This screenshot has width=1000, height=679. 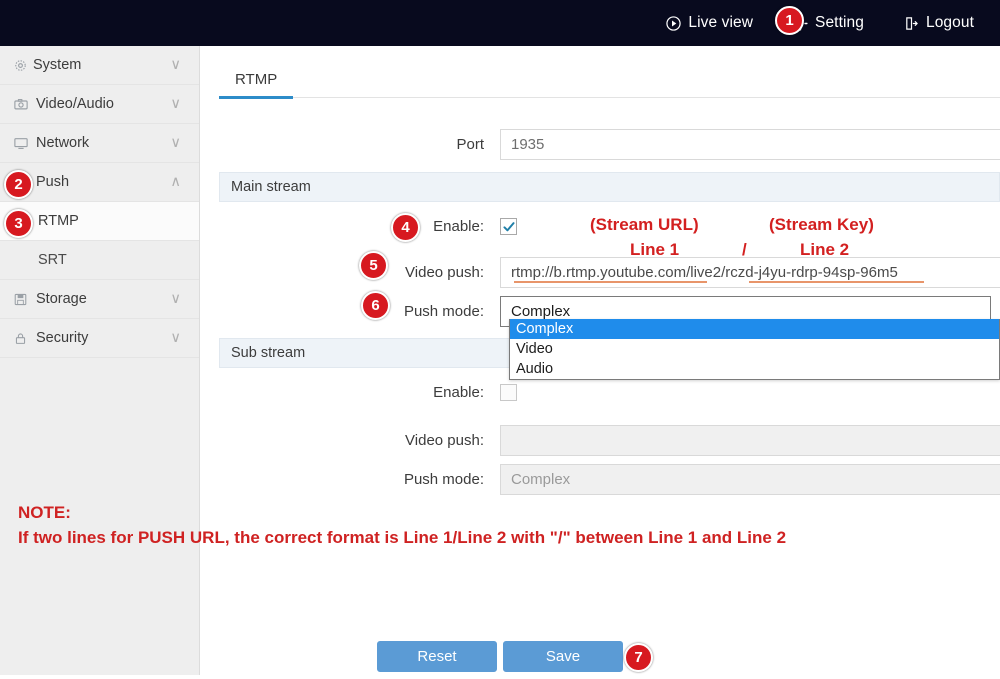 I want to click on nav-setting-label: Setting, so click(x=839, y=22).